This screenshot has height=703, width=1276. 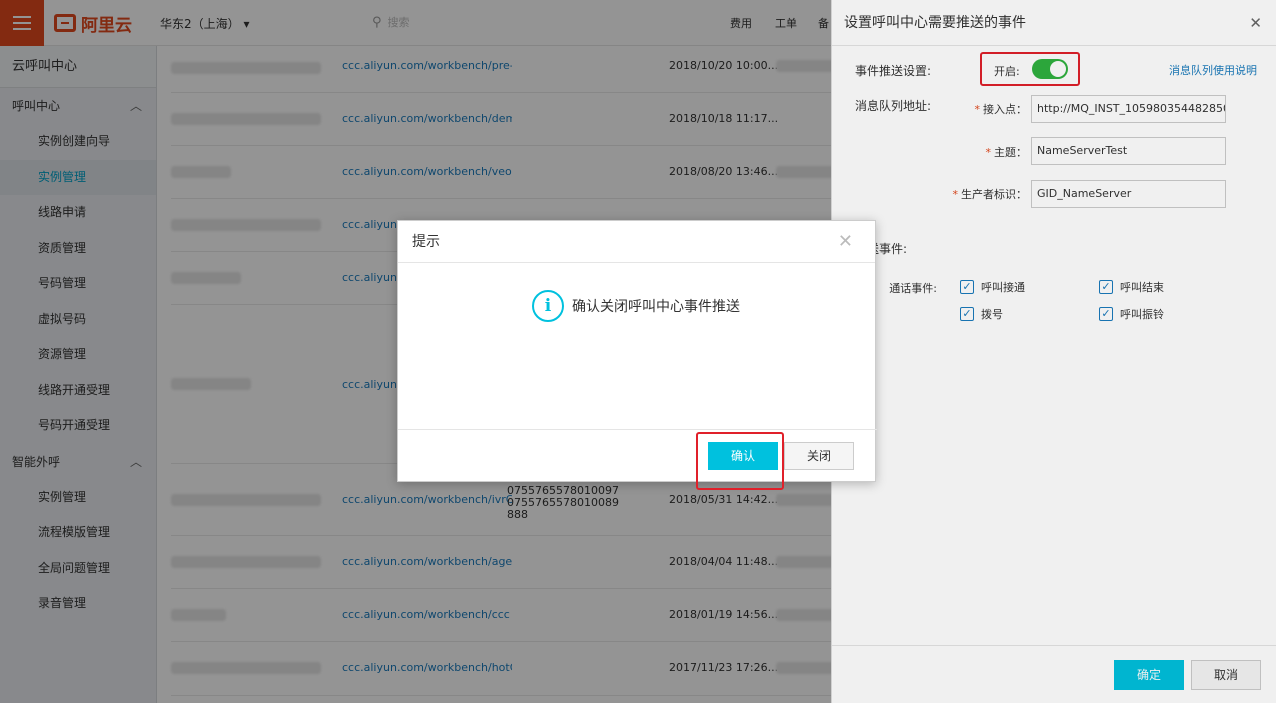 I want to click on dialog-body: i 确认关闭呼叫中心事件推送, so click(x=637, y=346).